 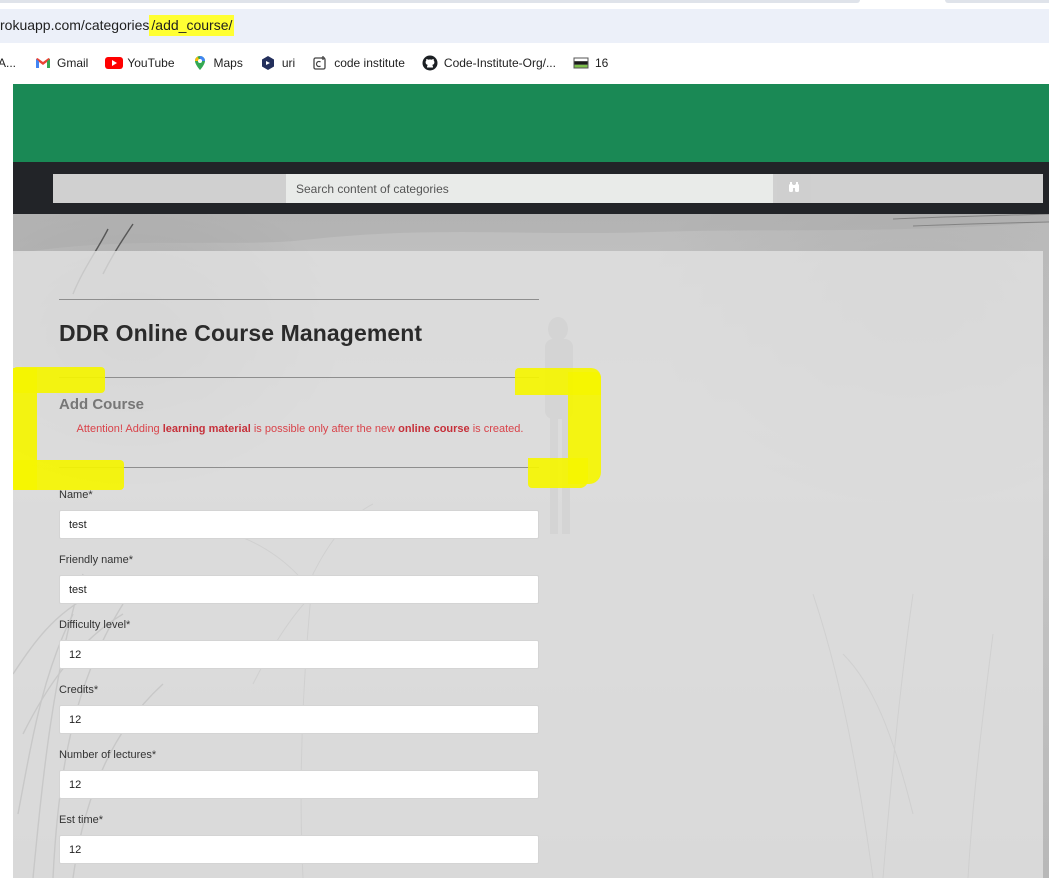 What do you see at coordinates (324, 429) in the screenshot?
I see `attention-text: is possible only after the new` at bounding box center [324, 429].